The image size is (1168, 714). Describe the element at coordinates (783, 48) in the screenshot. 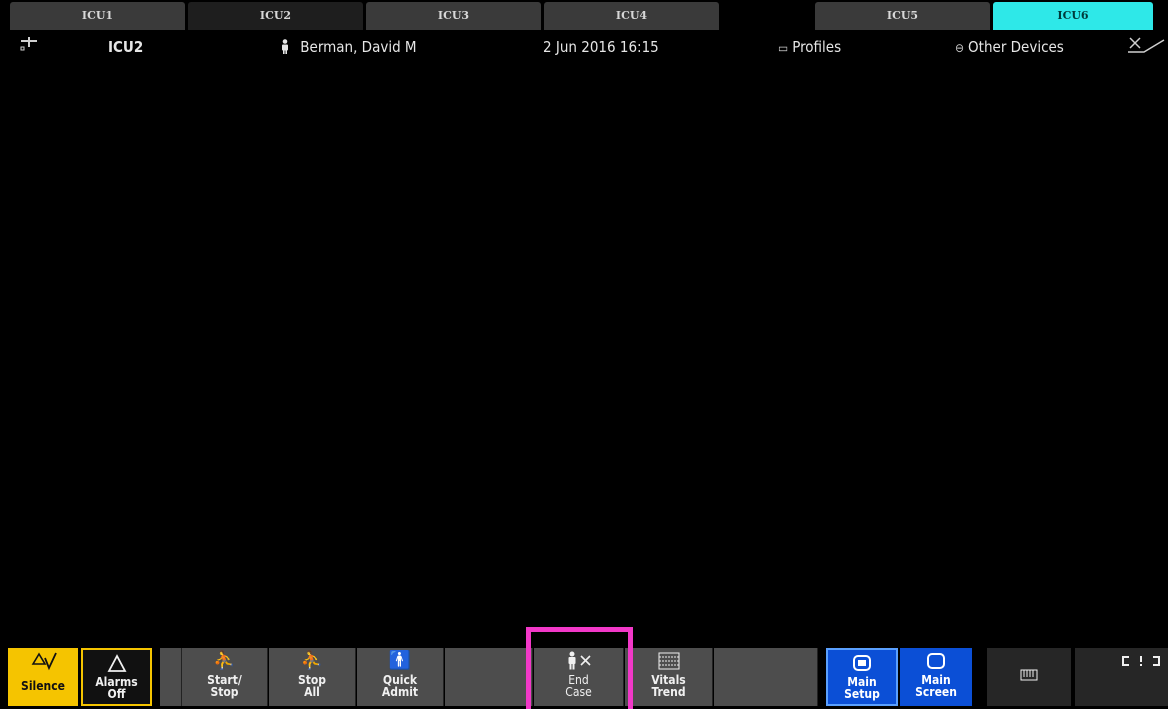

I see `profiles-icon: ▭` at that location.